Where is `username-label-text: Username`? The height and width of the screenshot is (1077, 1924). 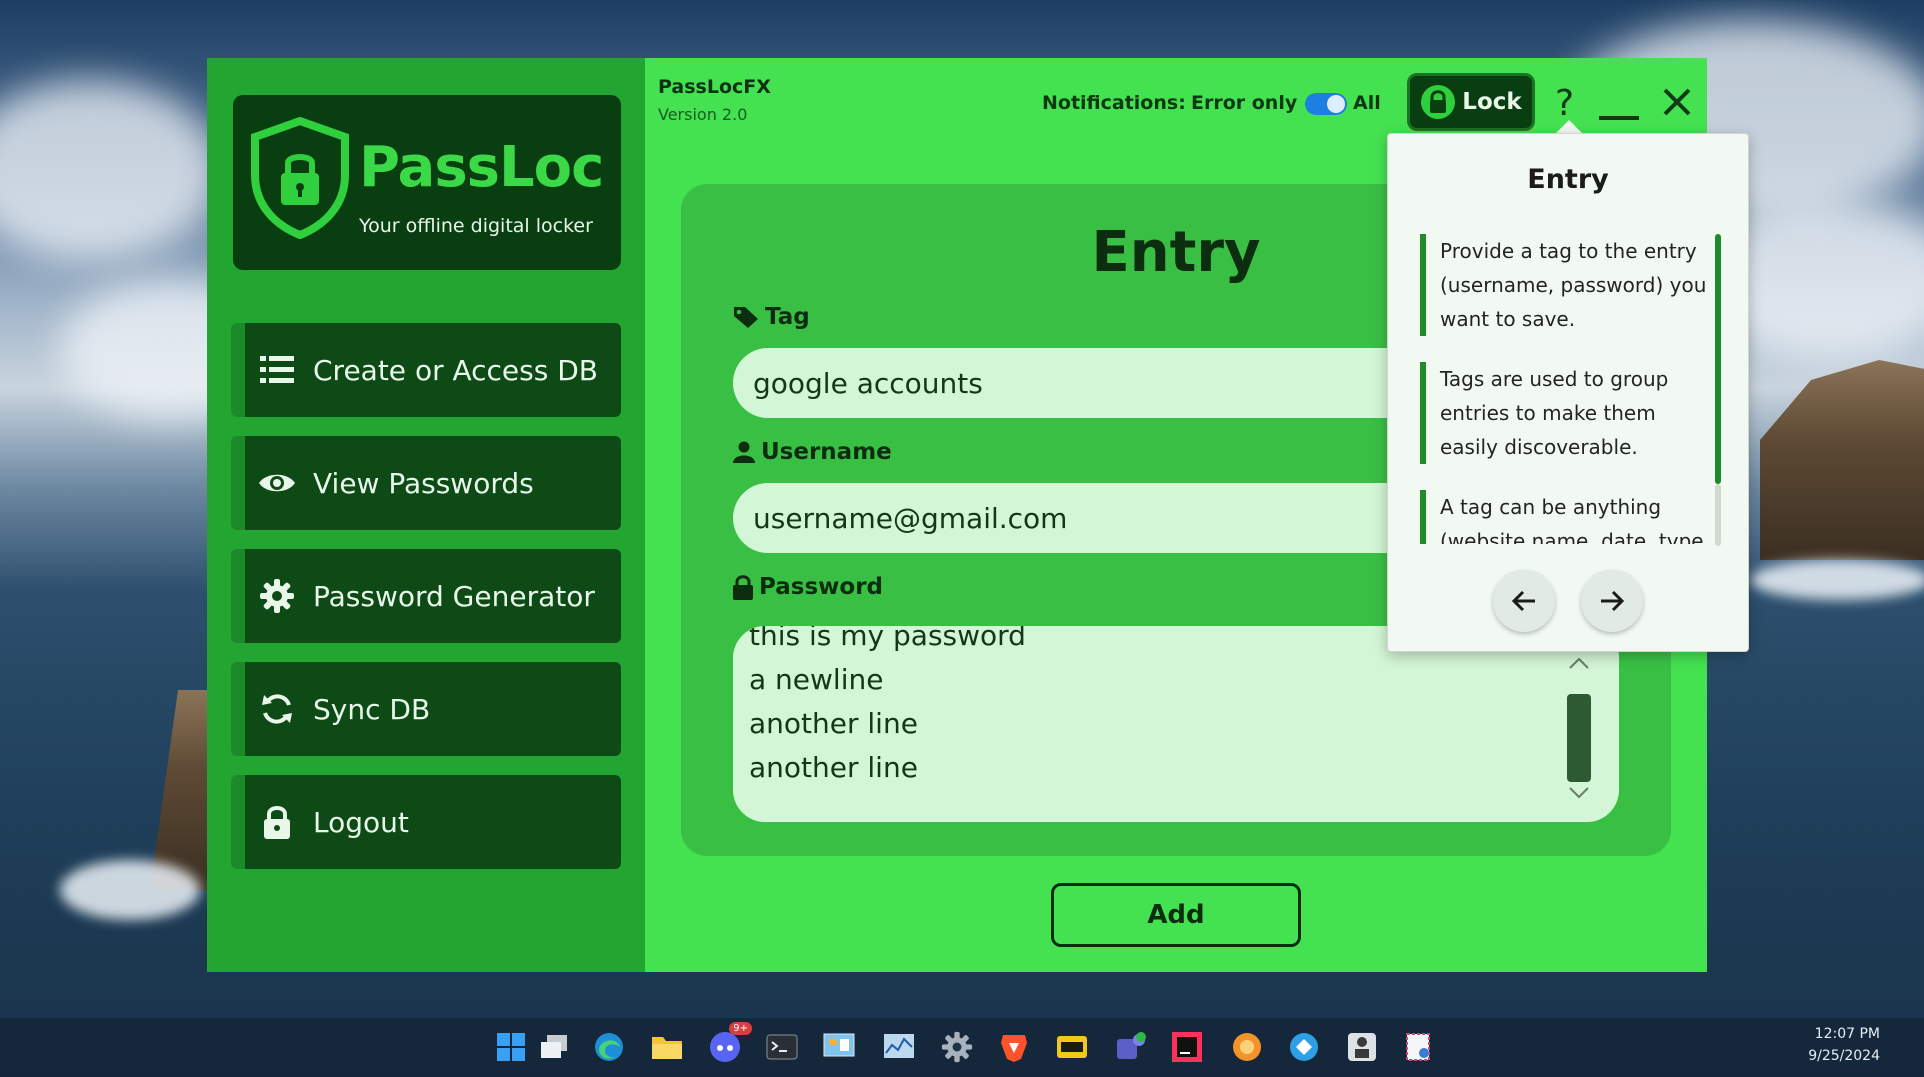
username-label-text: Username is located at coordinates (826, 452).